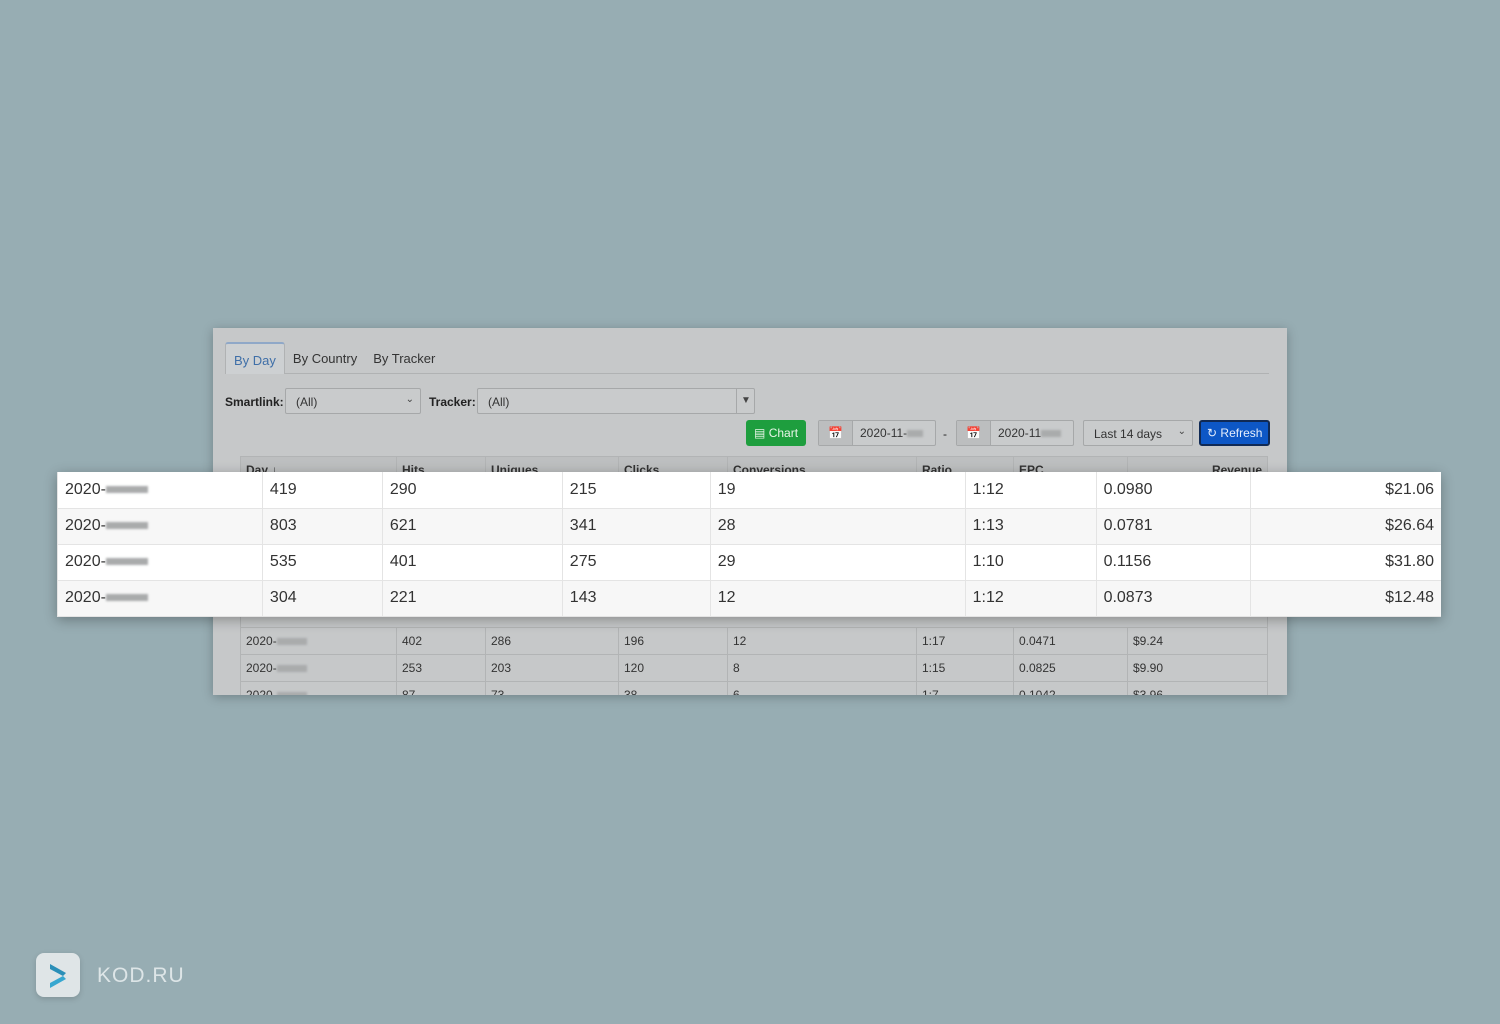 Image resolution: width=1500 pixels, height=1024 pixels. I want to click on cell-clicks: 120, so click(673, 668).